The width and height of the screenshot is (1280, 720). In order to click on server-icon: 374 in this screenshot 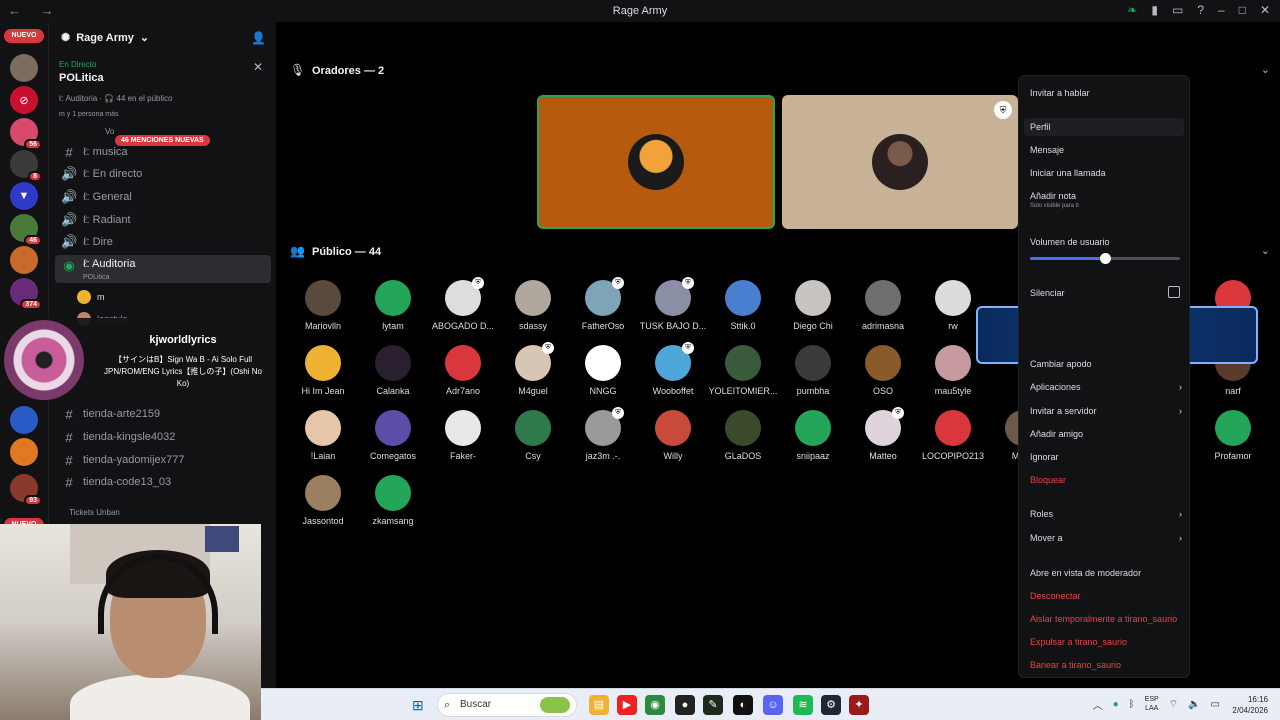, I will do `click(26, 294)`.